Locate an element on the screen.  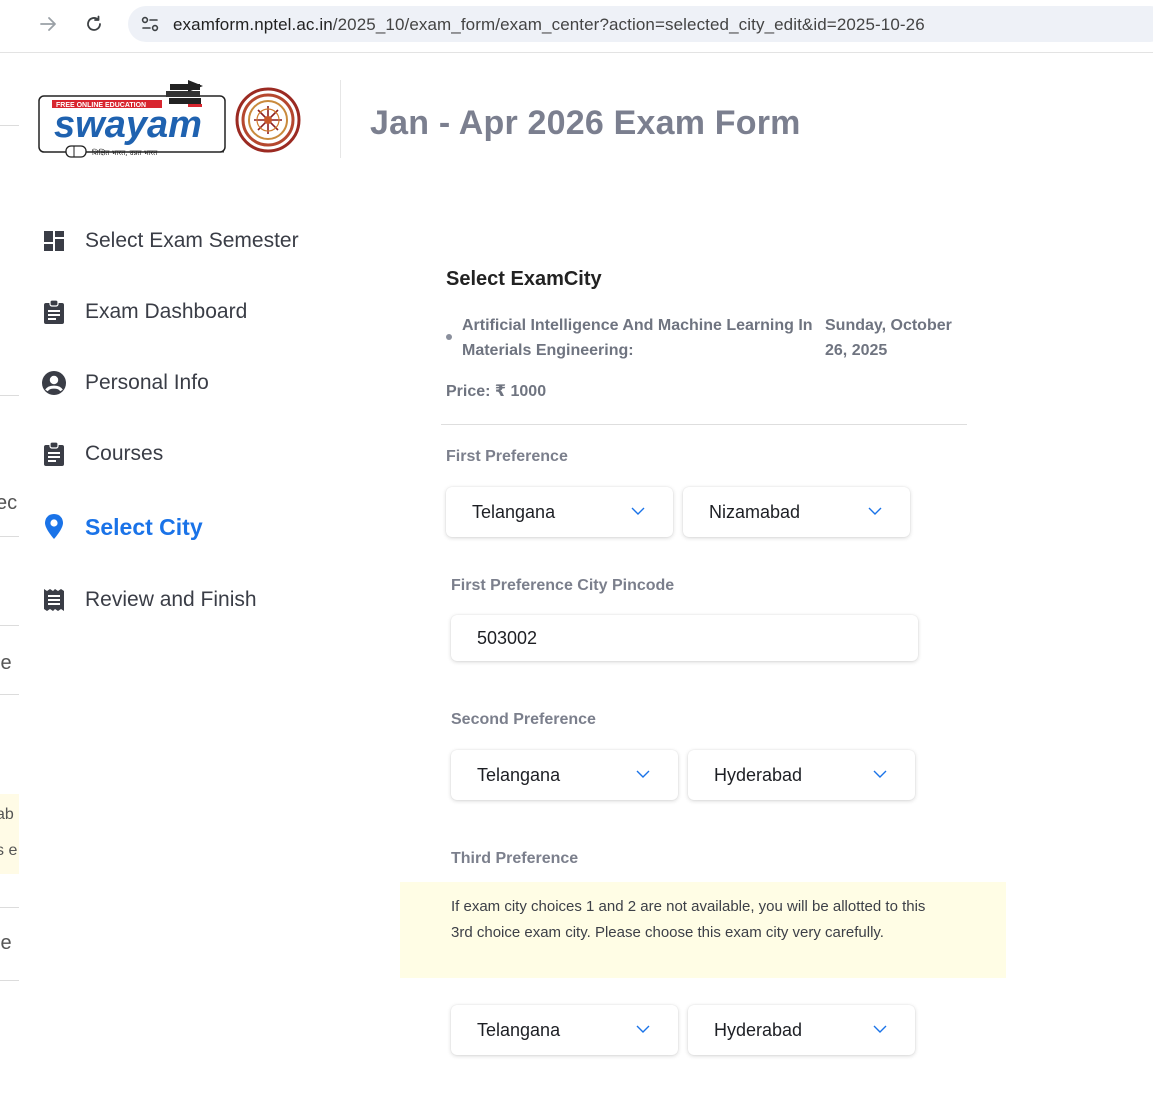
page-title: Jan - Apr 2026 Exam Form is located at coordinates (585, 123).